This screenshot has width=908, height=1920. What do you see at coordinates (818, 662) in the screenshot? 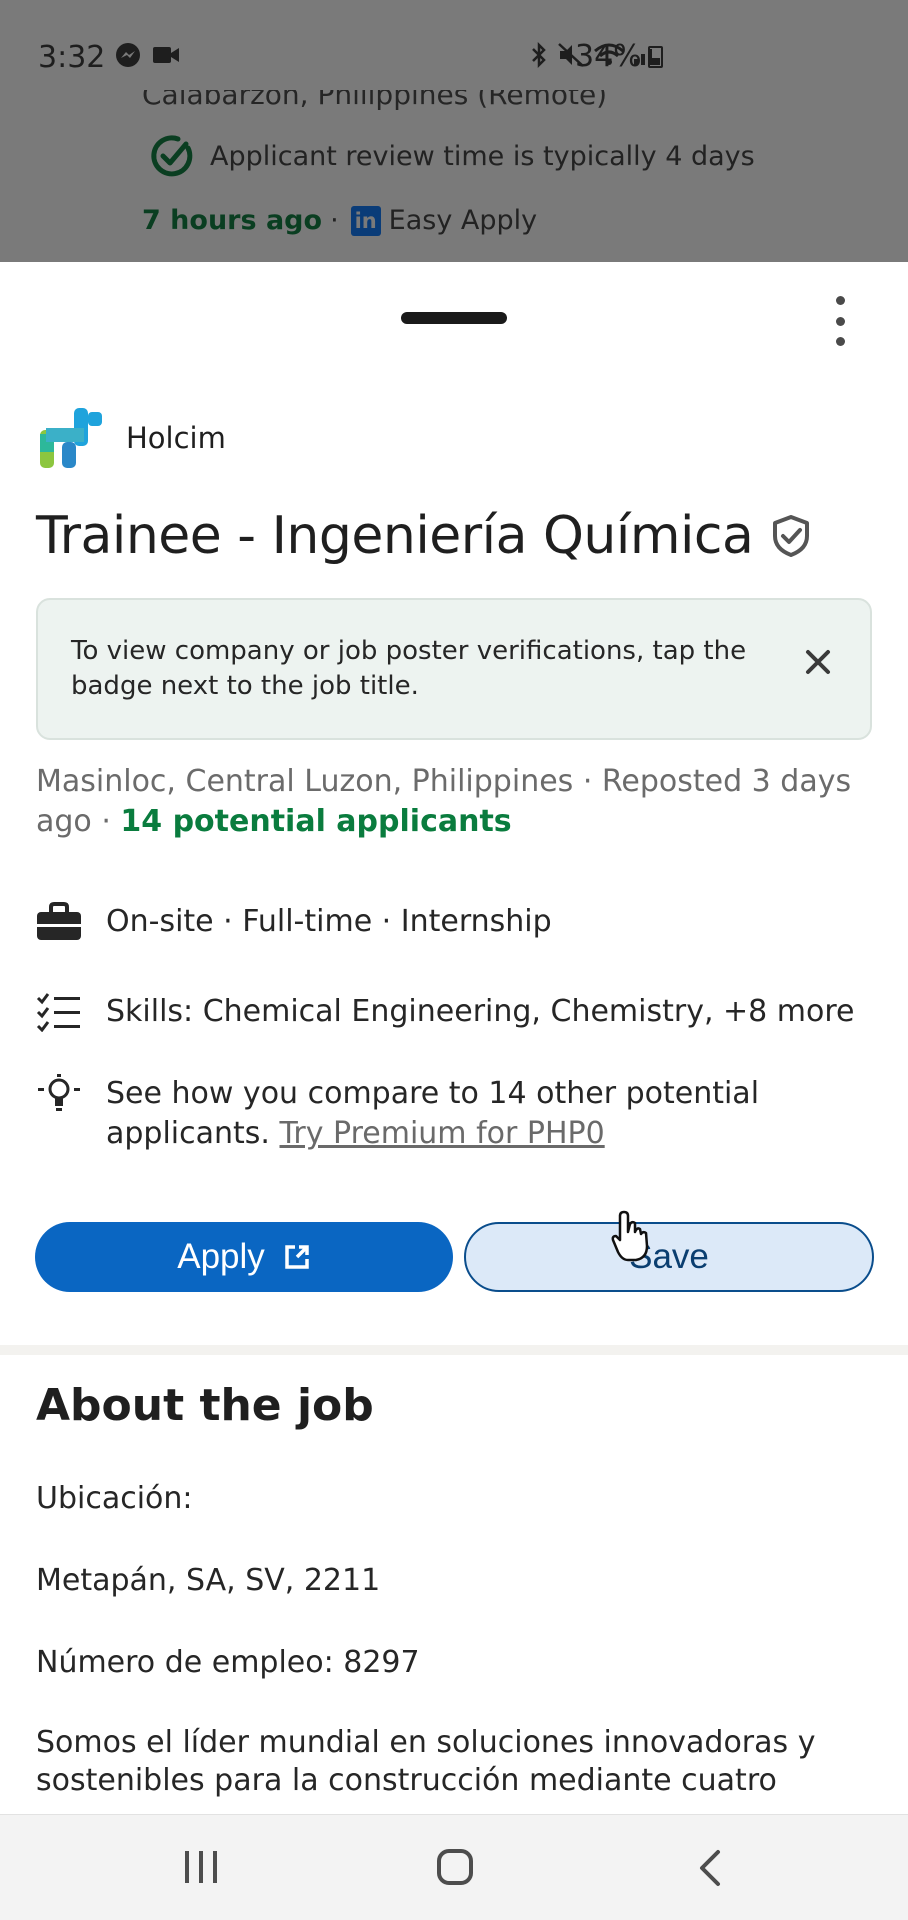
I see `close-icon` at bounding box center [818, 662].